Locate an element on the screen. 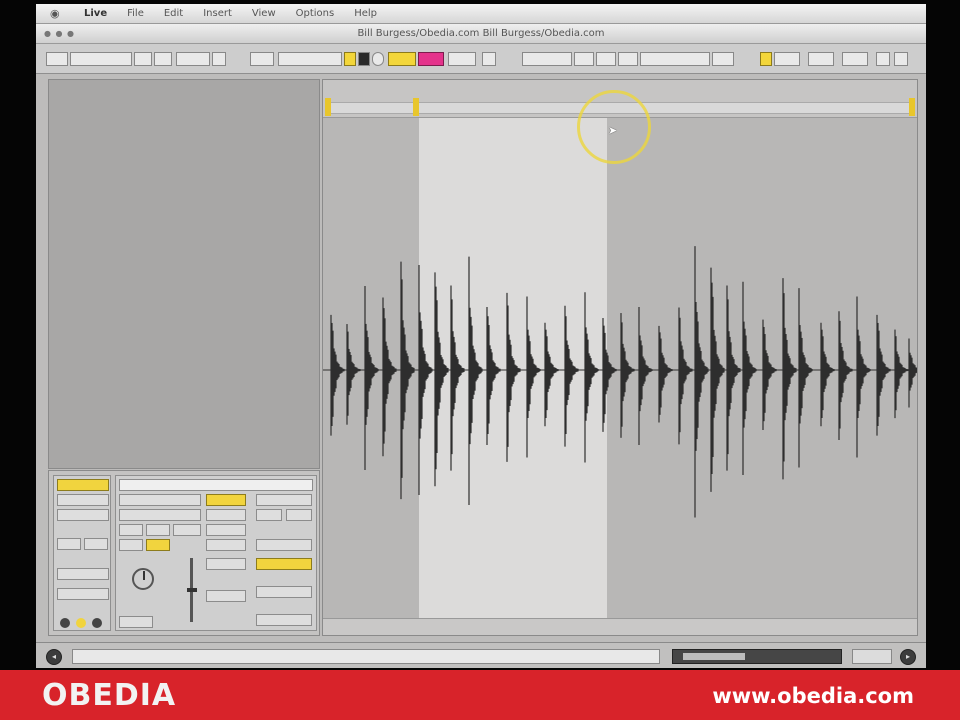 This screenshot has height=720, width=960. play-button is located at coordinates (350, 59).